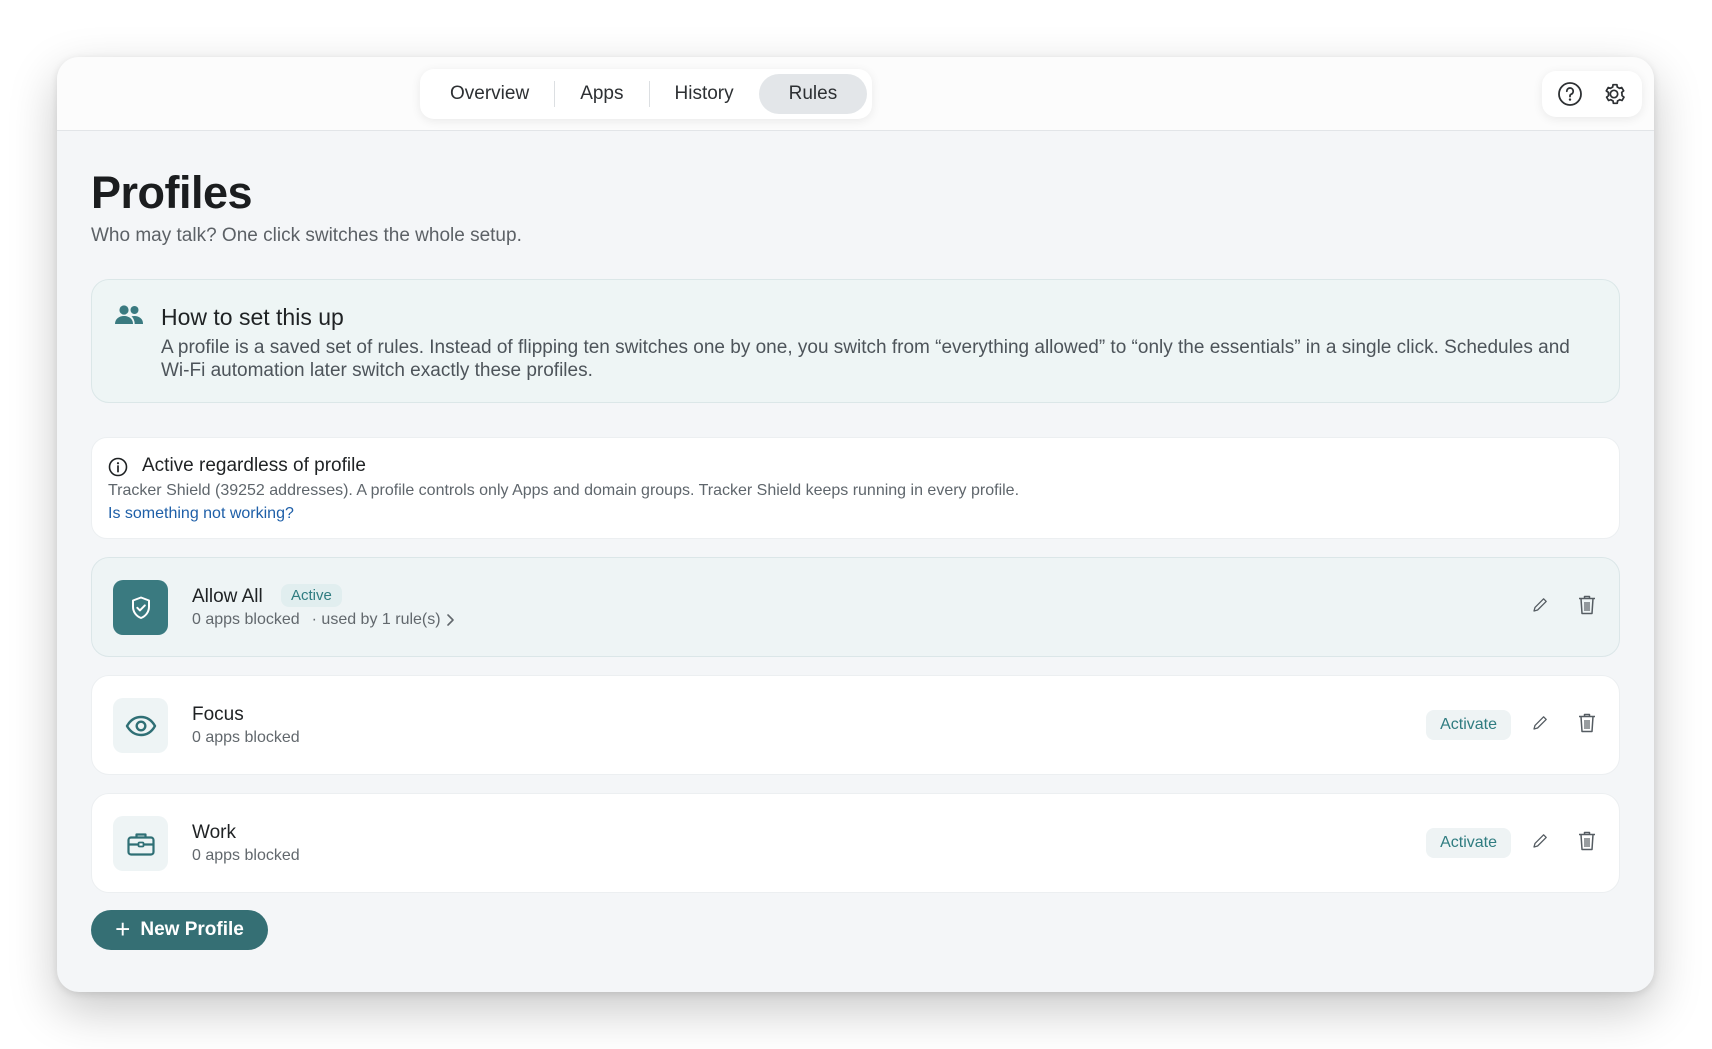 The height and width of the screenshot is (1049, 1712). What do you see at coordinates (704, 94) in the screenshot?
I see `tab-history: History` at bounding box center [704, 94].